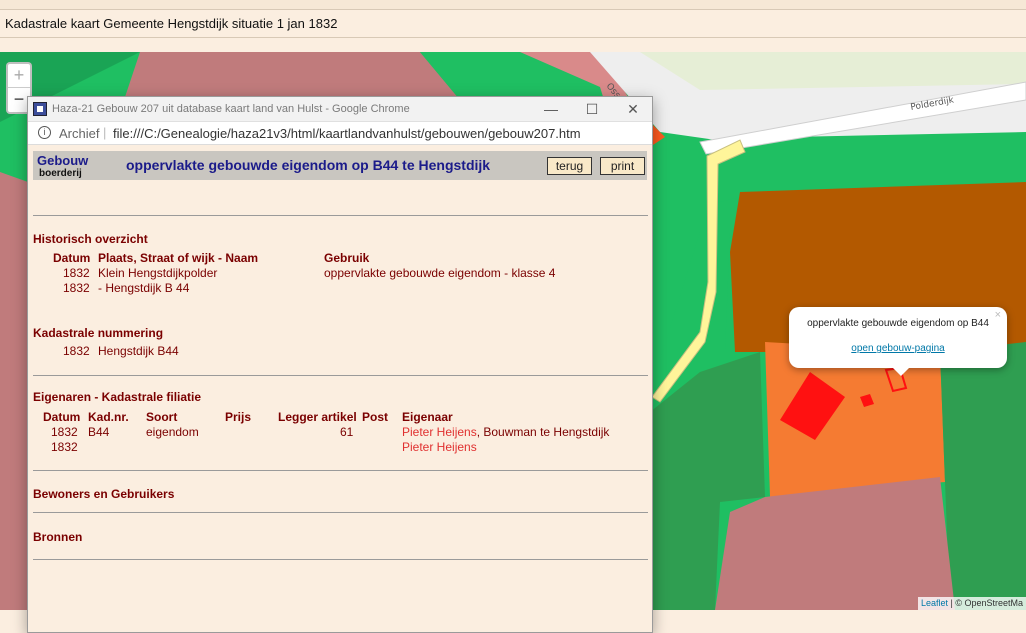  Describe the element at coordinates (76, 351) in the screenshot. I see `kadastraal-row-datum: 1832` at that location.